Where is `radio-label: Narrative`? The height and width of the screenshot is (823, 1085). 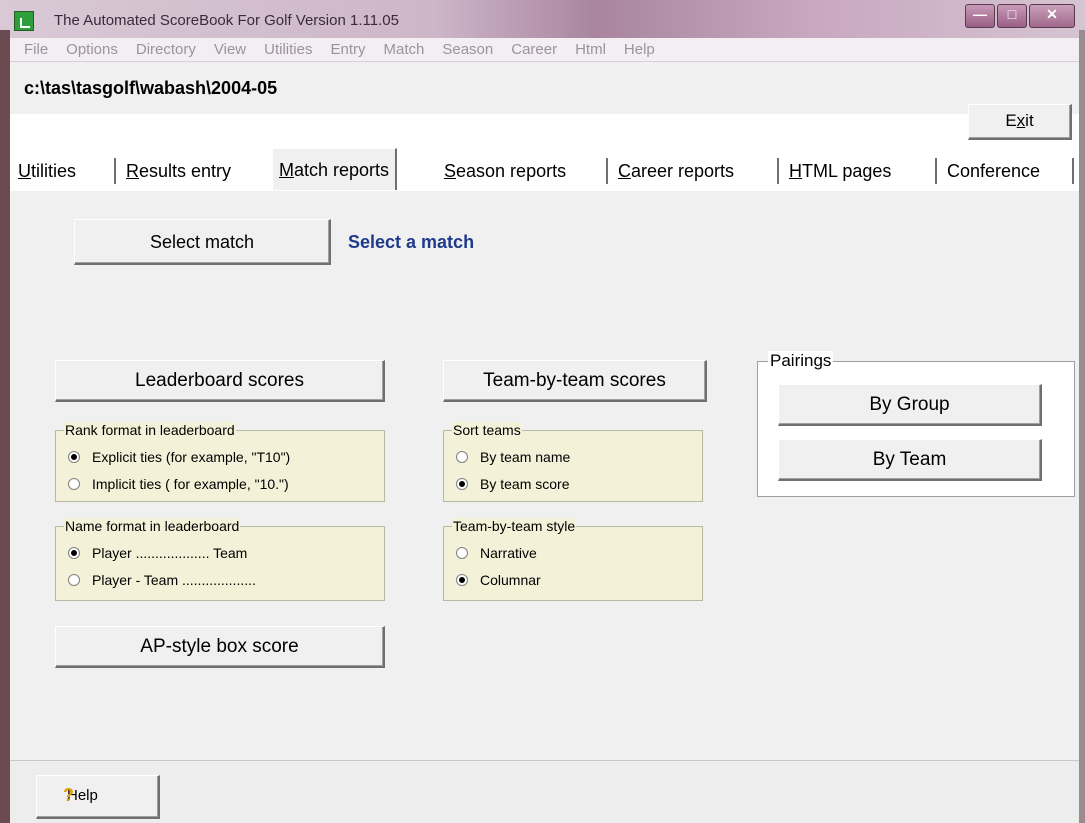 radio-label: Narrative is located at coordinates (508, 553).